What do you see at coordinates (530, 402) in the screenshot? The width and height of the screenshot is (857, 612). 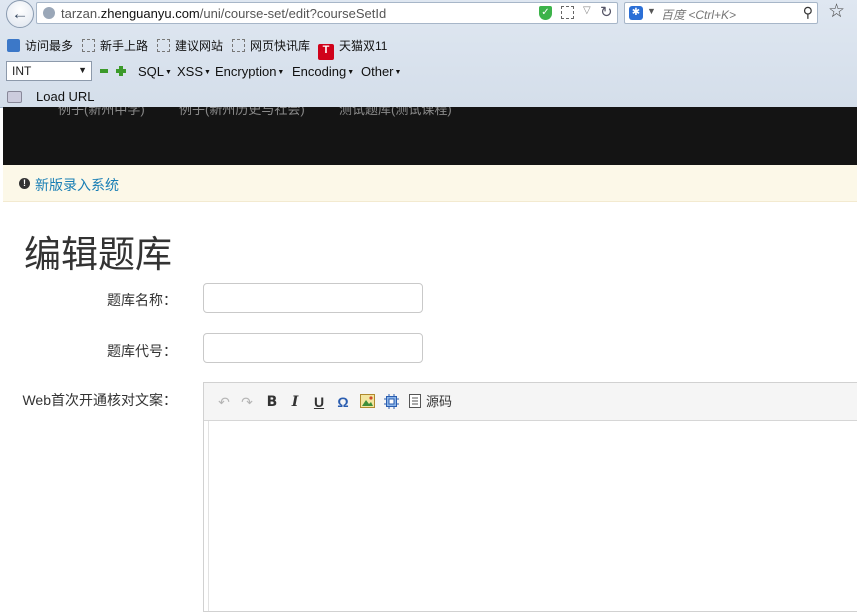 I see `editor-toolbar: ↶ ↷ B I U Ω 源码` at bounding box center [530, 402].